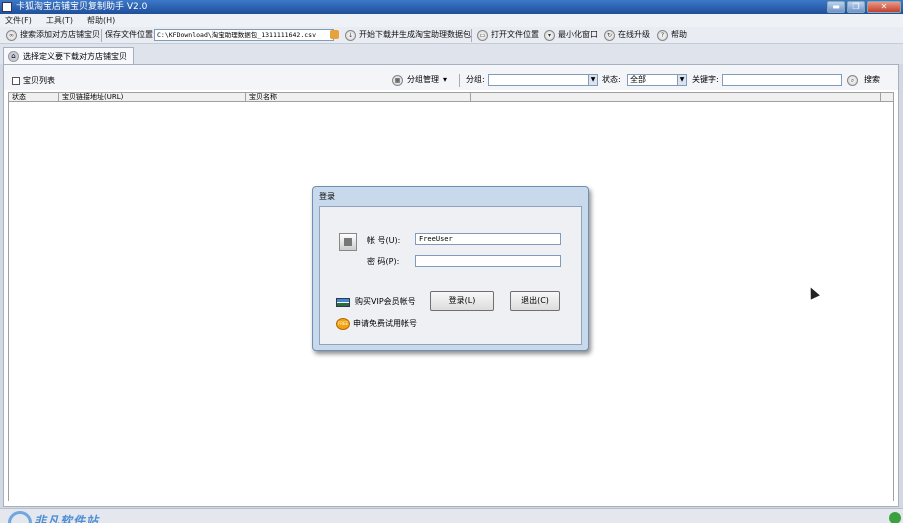 This screenshot has width=903, height=523. What do you see at coordinates (627, 35) in the screenshot?
I see `online-upgrade-button: ↻ 在线升级` at bounding box center [627, 35].